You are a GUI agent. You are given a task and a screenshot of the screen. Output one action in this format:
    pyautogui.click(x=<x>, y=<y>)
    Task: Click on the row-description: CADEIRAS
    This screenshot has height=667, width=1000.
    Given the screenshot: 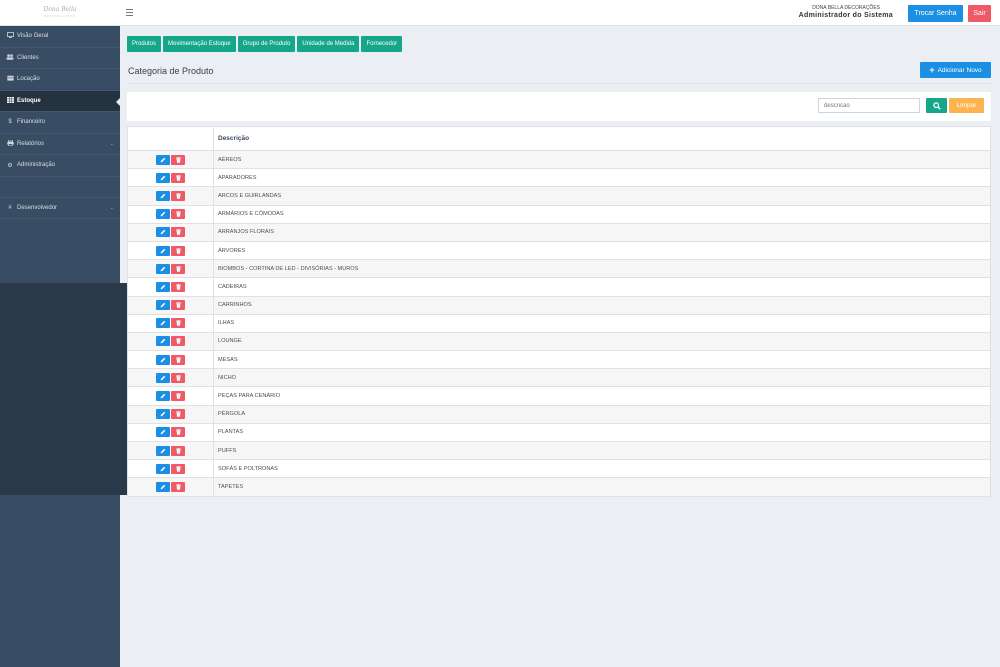 What is the action you would take?
    pyautogui.click(x=602, y=287)
    